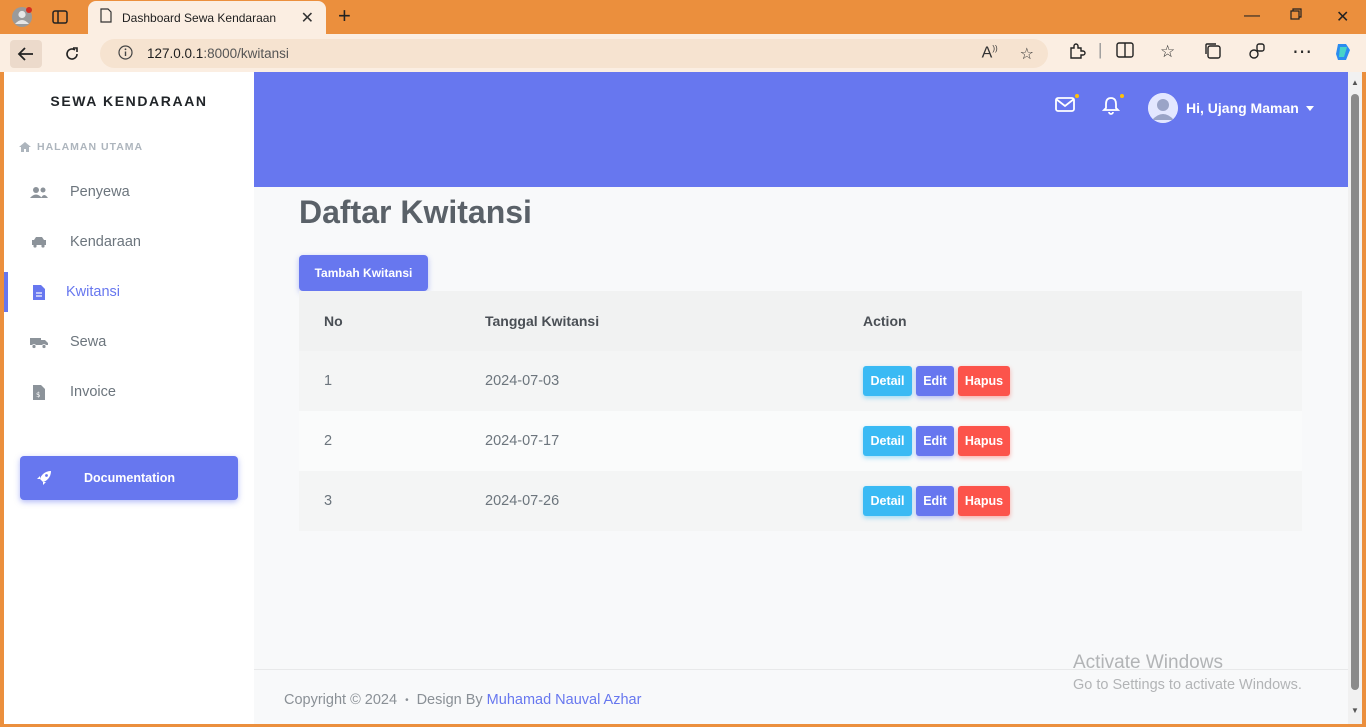 The width and height of the screenshot is (1366, 727). What do you see at coordinates (307, 18) in the screenshot?
I see `close-tab-icon: ✕` at bounding box center [307, 18].